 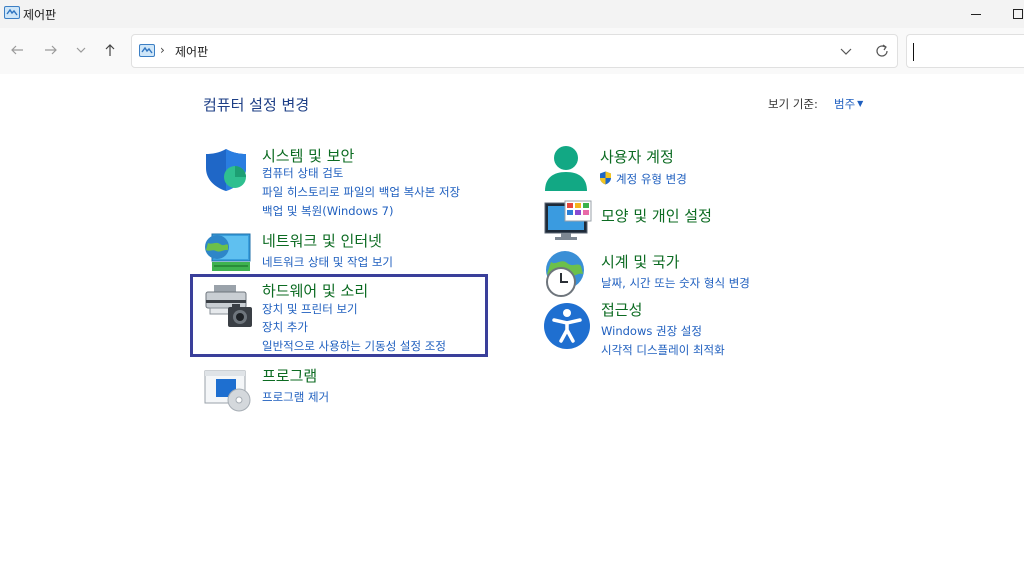 What do you see at coordinates (860, 103) in the screenshot?
I see `dropdown-arrow-icon: ▼` at bounding box center [860, 103].